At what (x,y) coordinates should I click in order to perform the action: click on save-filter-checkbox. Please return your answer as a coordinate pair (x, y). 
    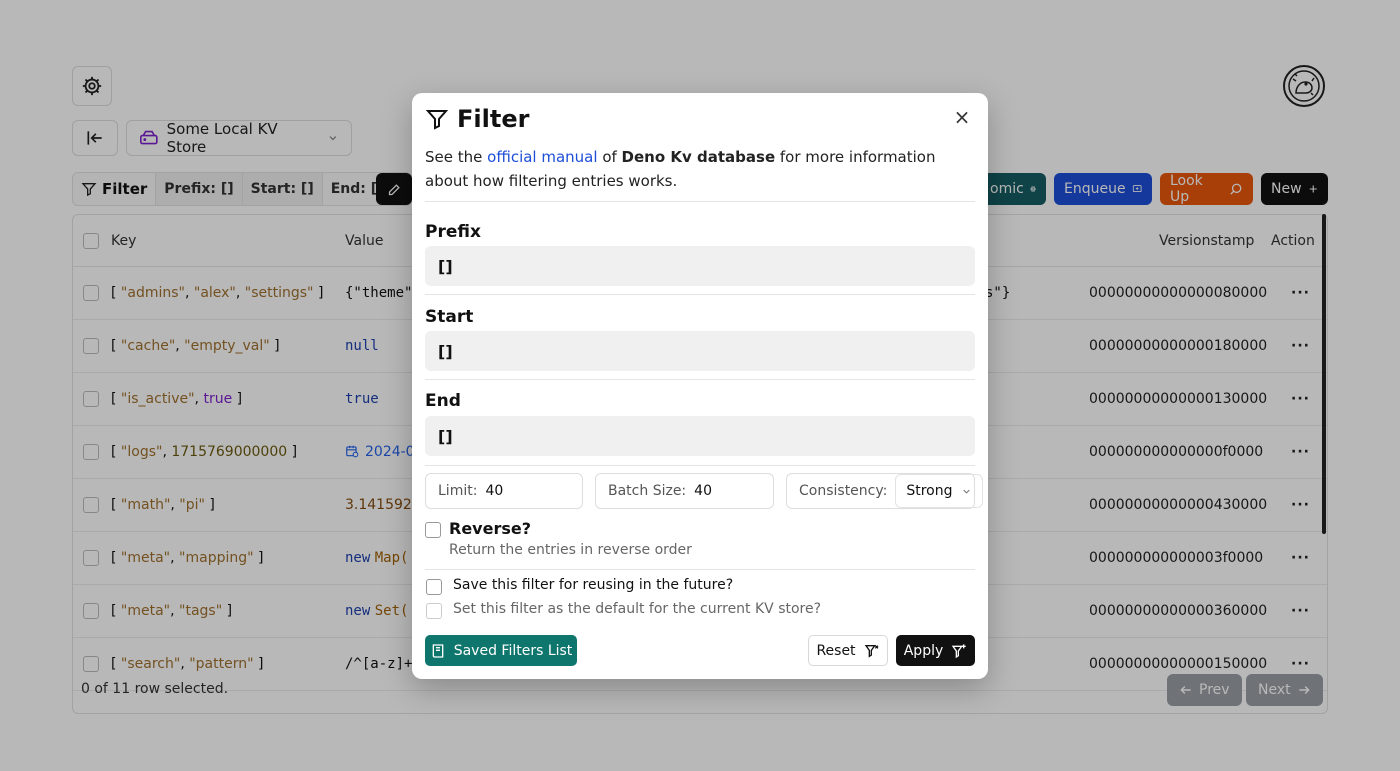
    Looking at the image, I should click on (434, 587).